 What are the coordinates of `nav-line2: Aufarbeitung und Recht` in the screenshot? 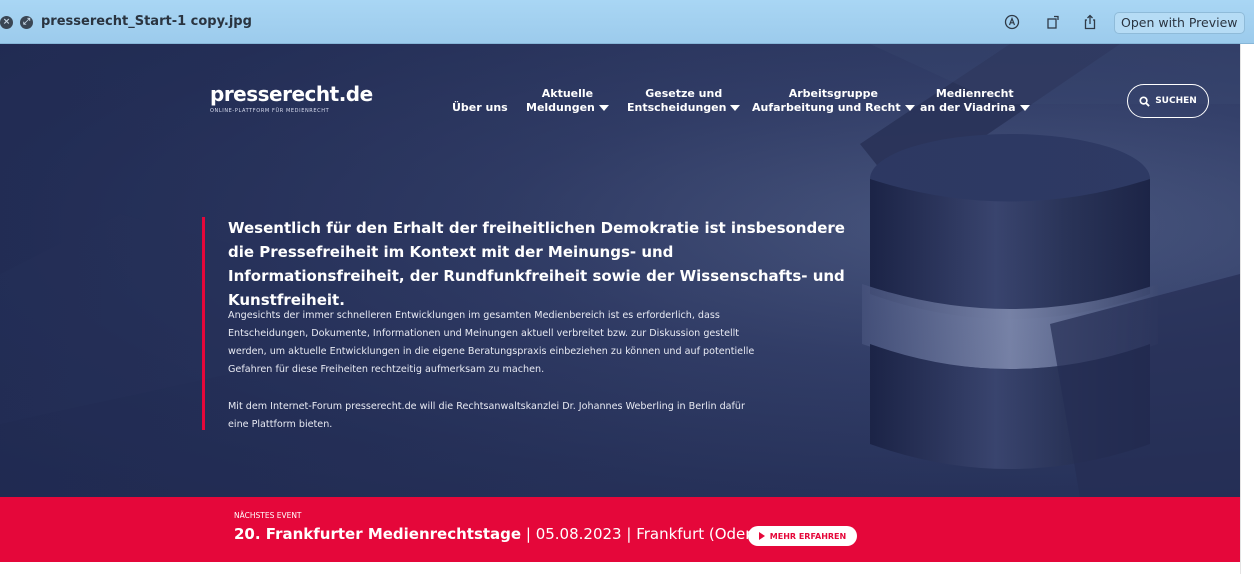 It's located at (826, 107).